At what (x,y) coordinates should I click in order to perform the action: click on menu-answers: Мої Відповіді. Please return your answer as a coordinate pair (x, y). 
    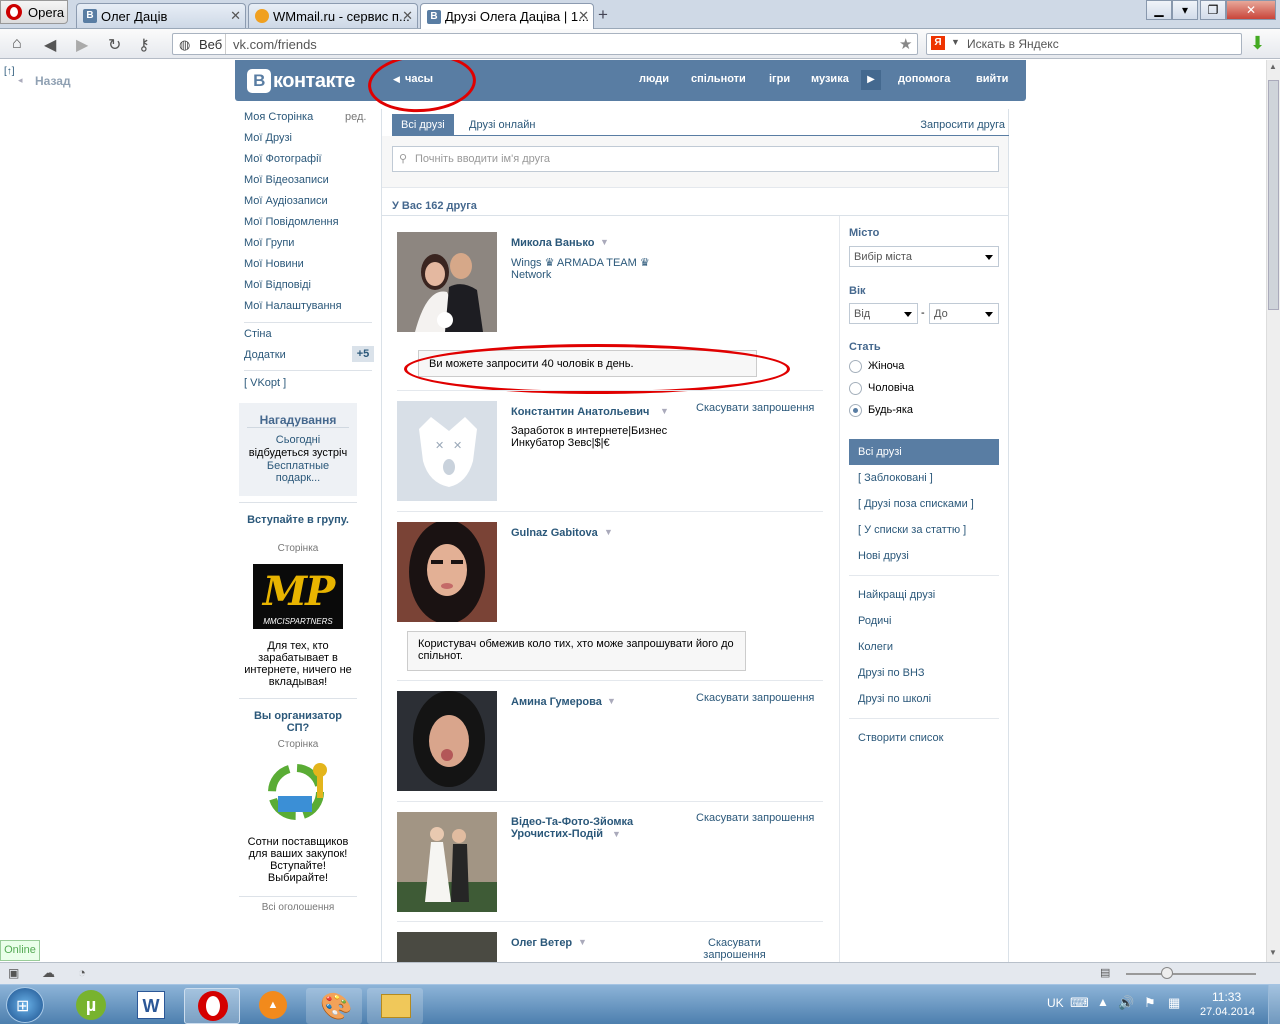
    Looking at the image, I should click on (277, 285).